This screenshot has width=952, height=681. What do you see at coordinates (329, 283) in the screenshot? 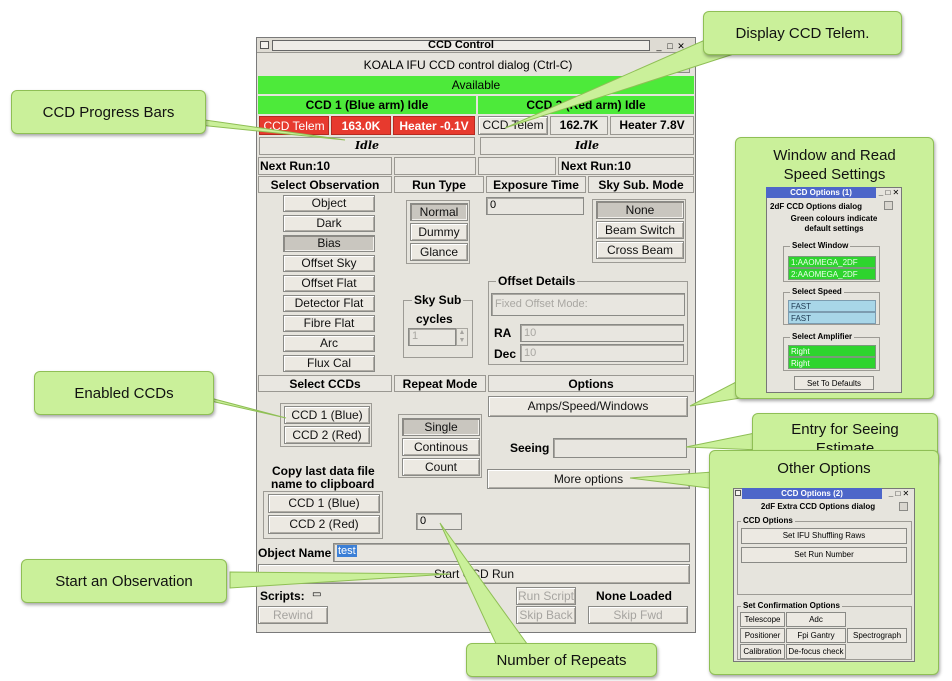
I see `obs-offset-flat-button: Offset Flat` at bounding box center [329, 283].